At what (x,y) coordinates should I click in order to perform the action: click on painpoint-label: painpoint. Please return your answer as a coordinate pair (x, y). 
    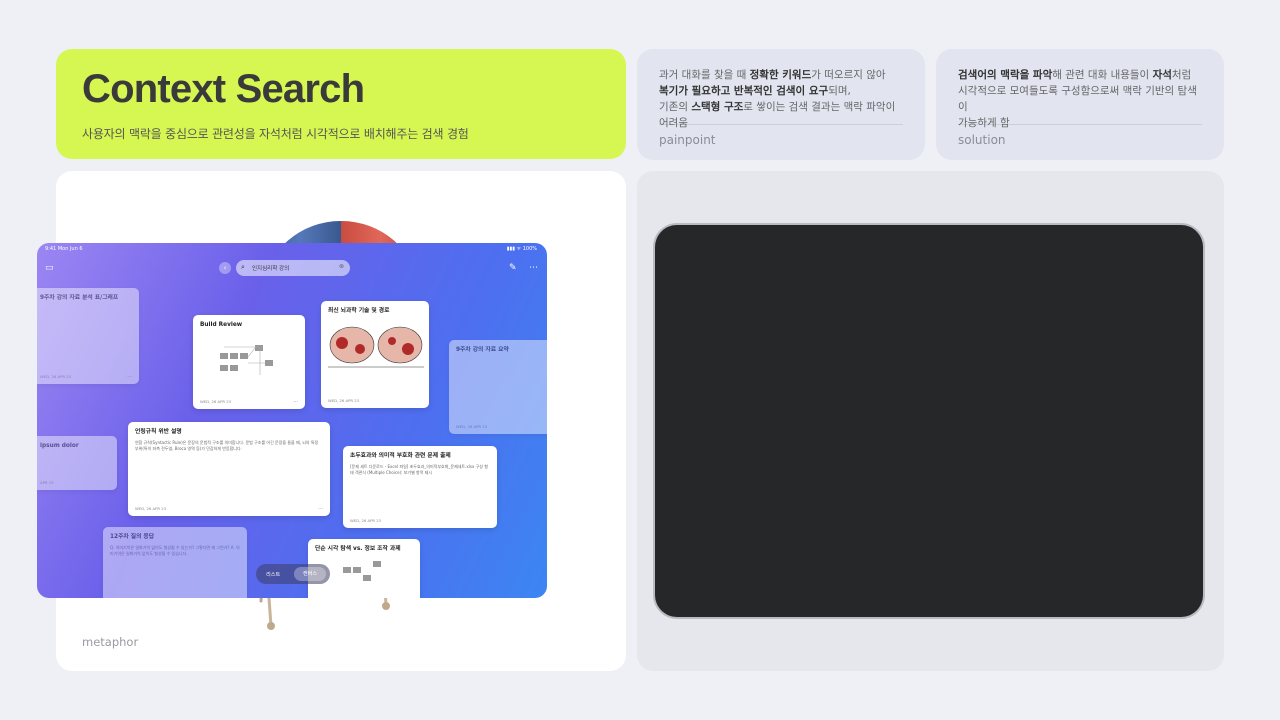
    Looking at the image, I should click on (687, 140).